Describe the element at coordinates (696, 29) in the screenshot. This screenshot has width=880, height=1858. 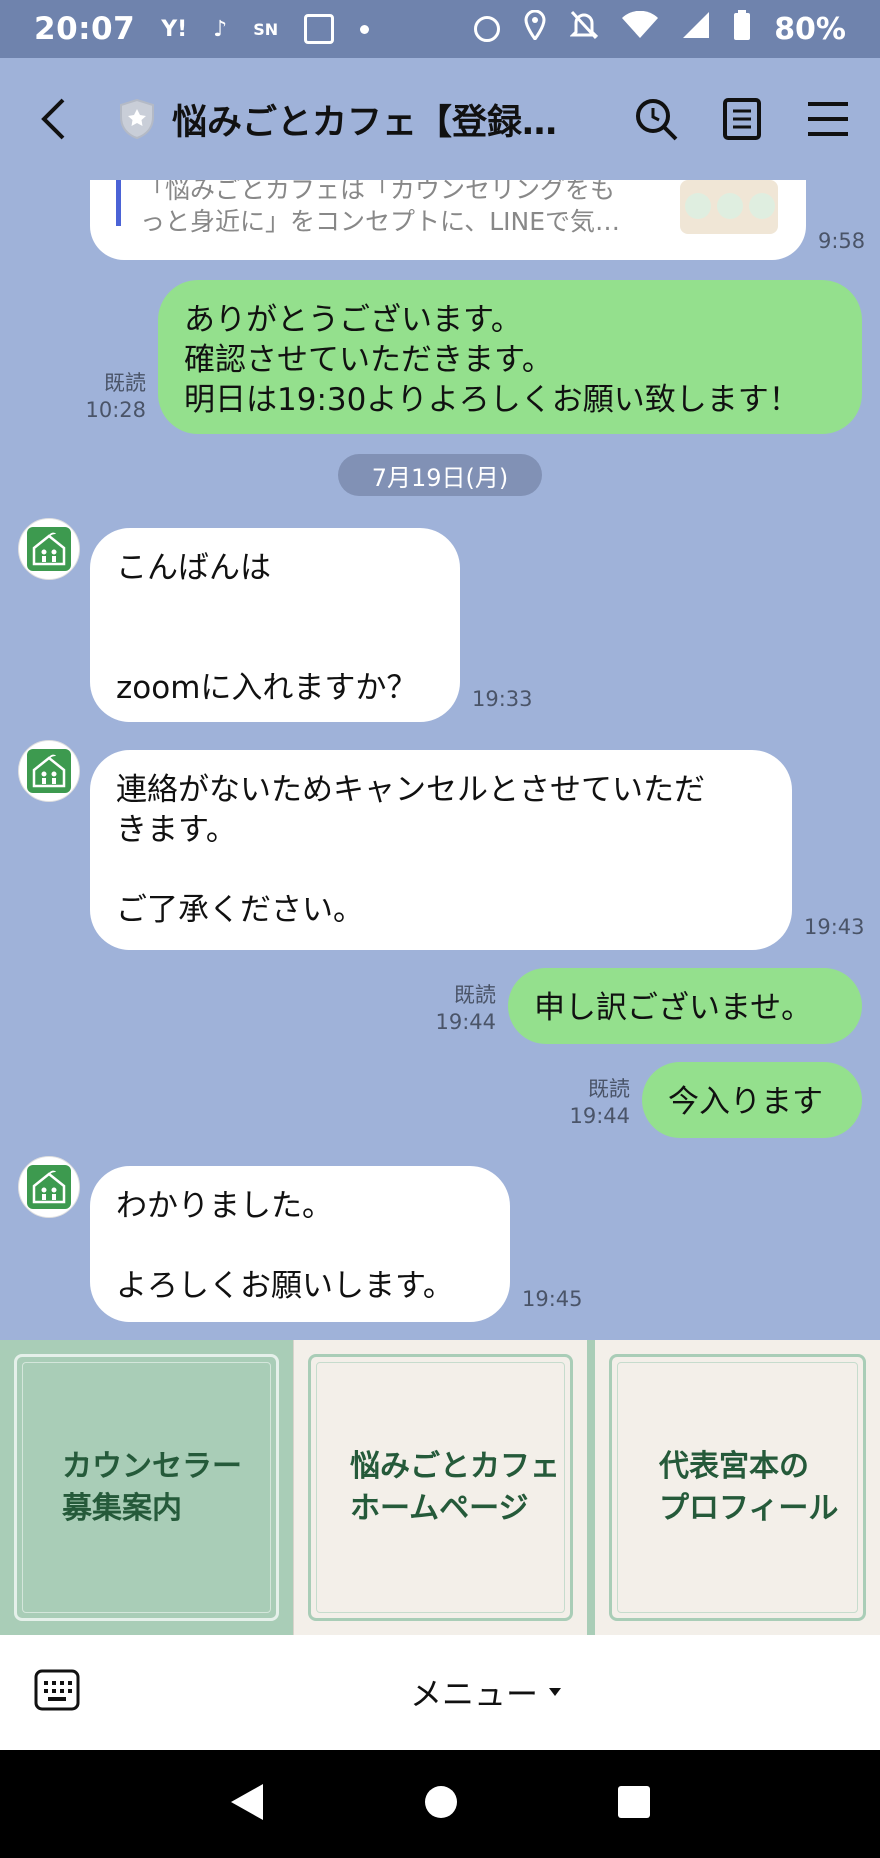
I see `signal-icon` at that location.